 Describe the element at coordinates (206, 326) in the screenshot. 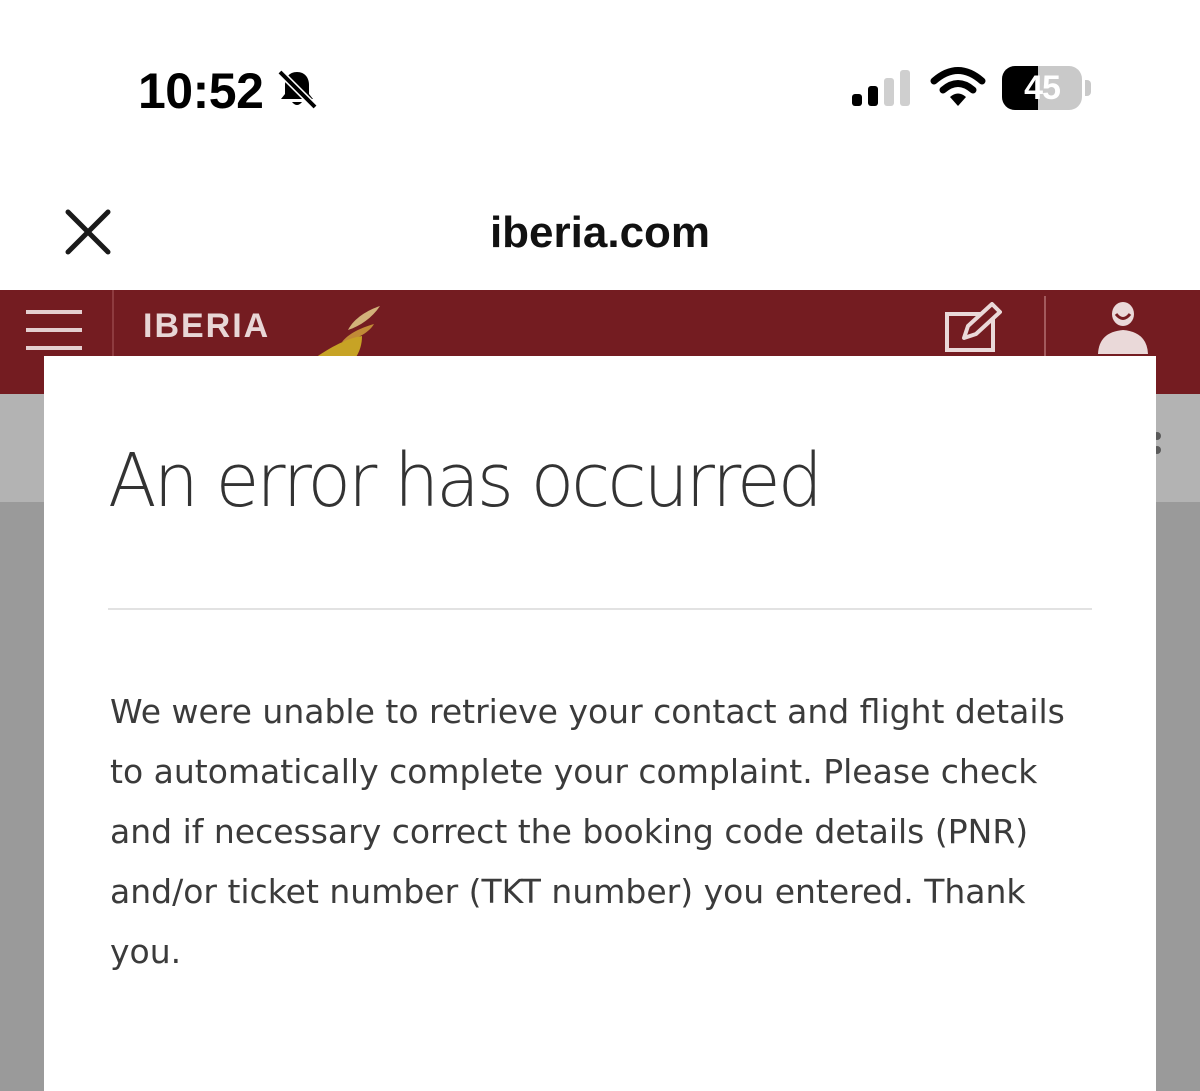

I see `iberia-logo-text: IBERIA` at that location.